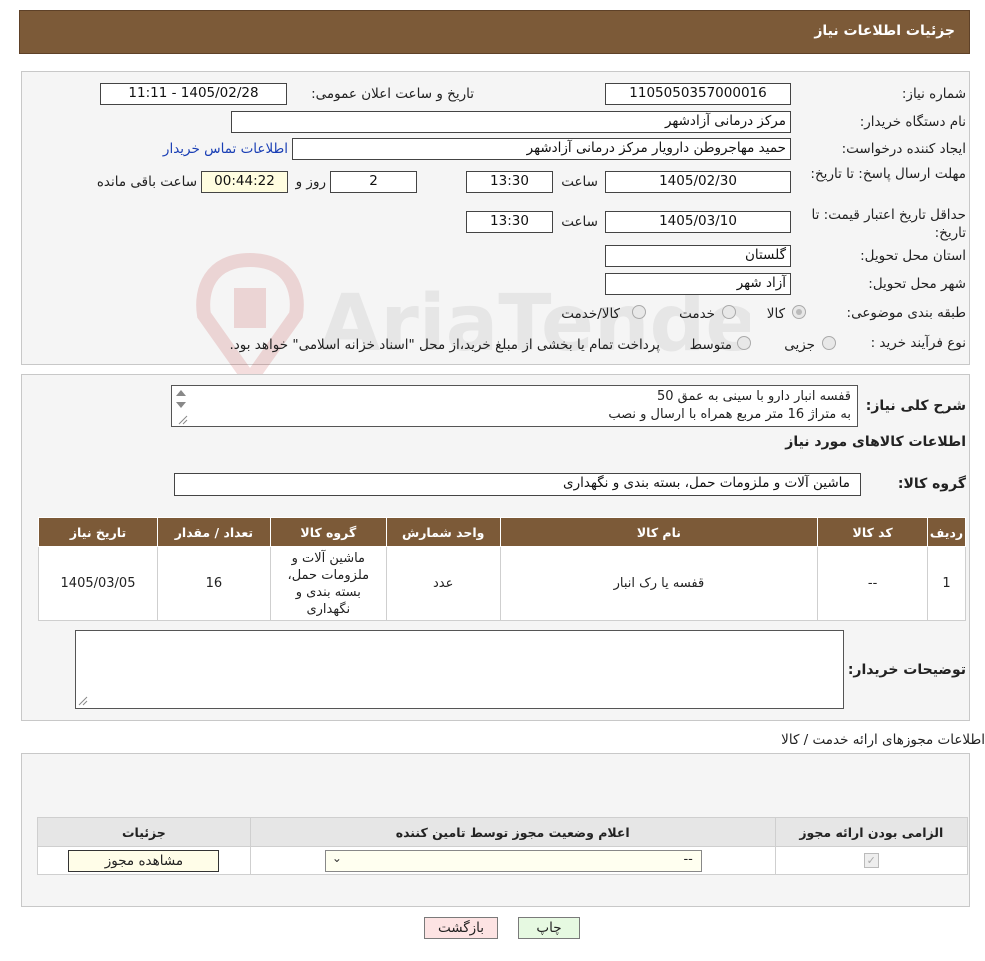 This screenshot has width=985, height=961. What do you see at coordinates (698, 222) in the screenshot?
I see `validity-date-field: 1405/03/10` at bounding box center [698, 222].